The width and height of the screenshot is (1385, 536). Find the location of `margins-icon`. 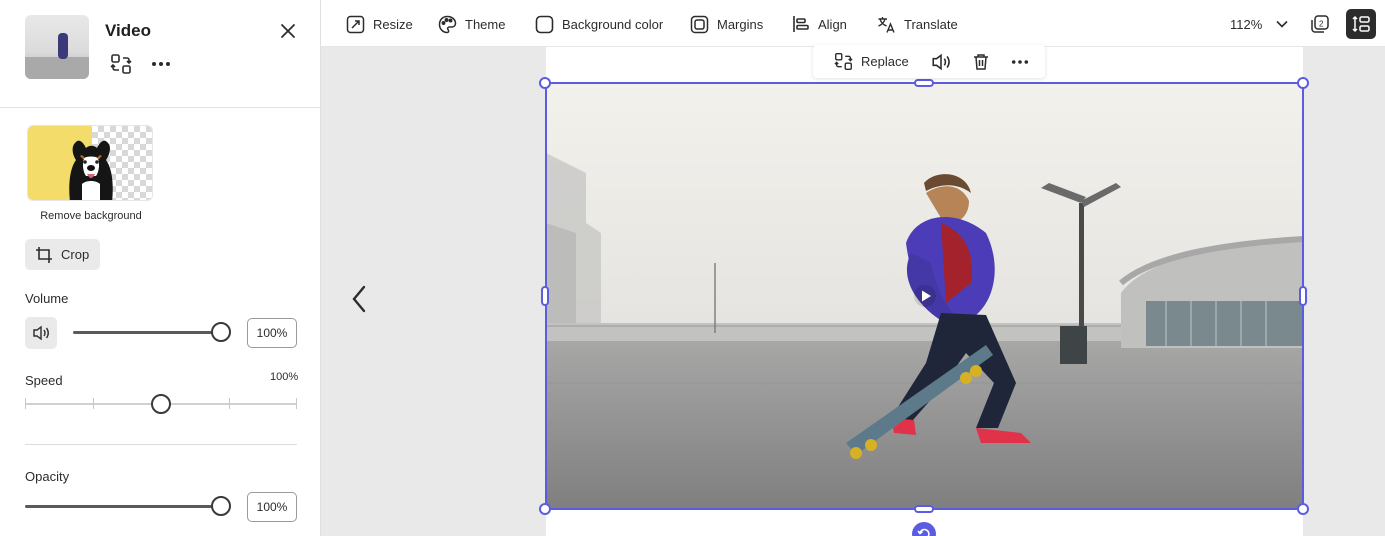

margins-icon is located at coordinates (699, 24).